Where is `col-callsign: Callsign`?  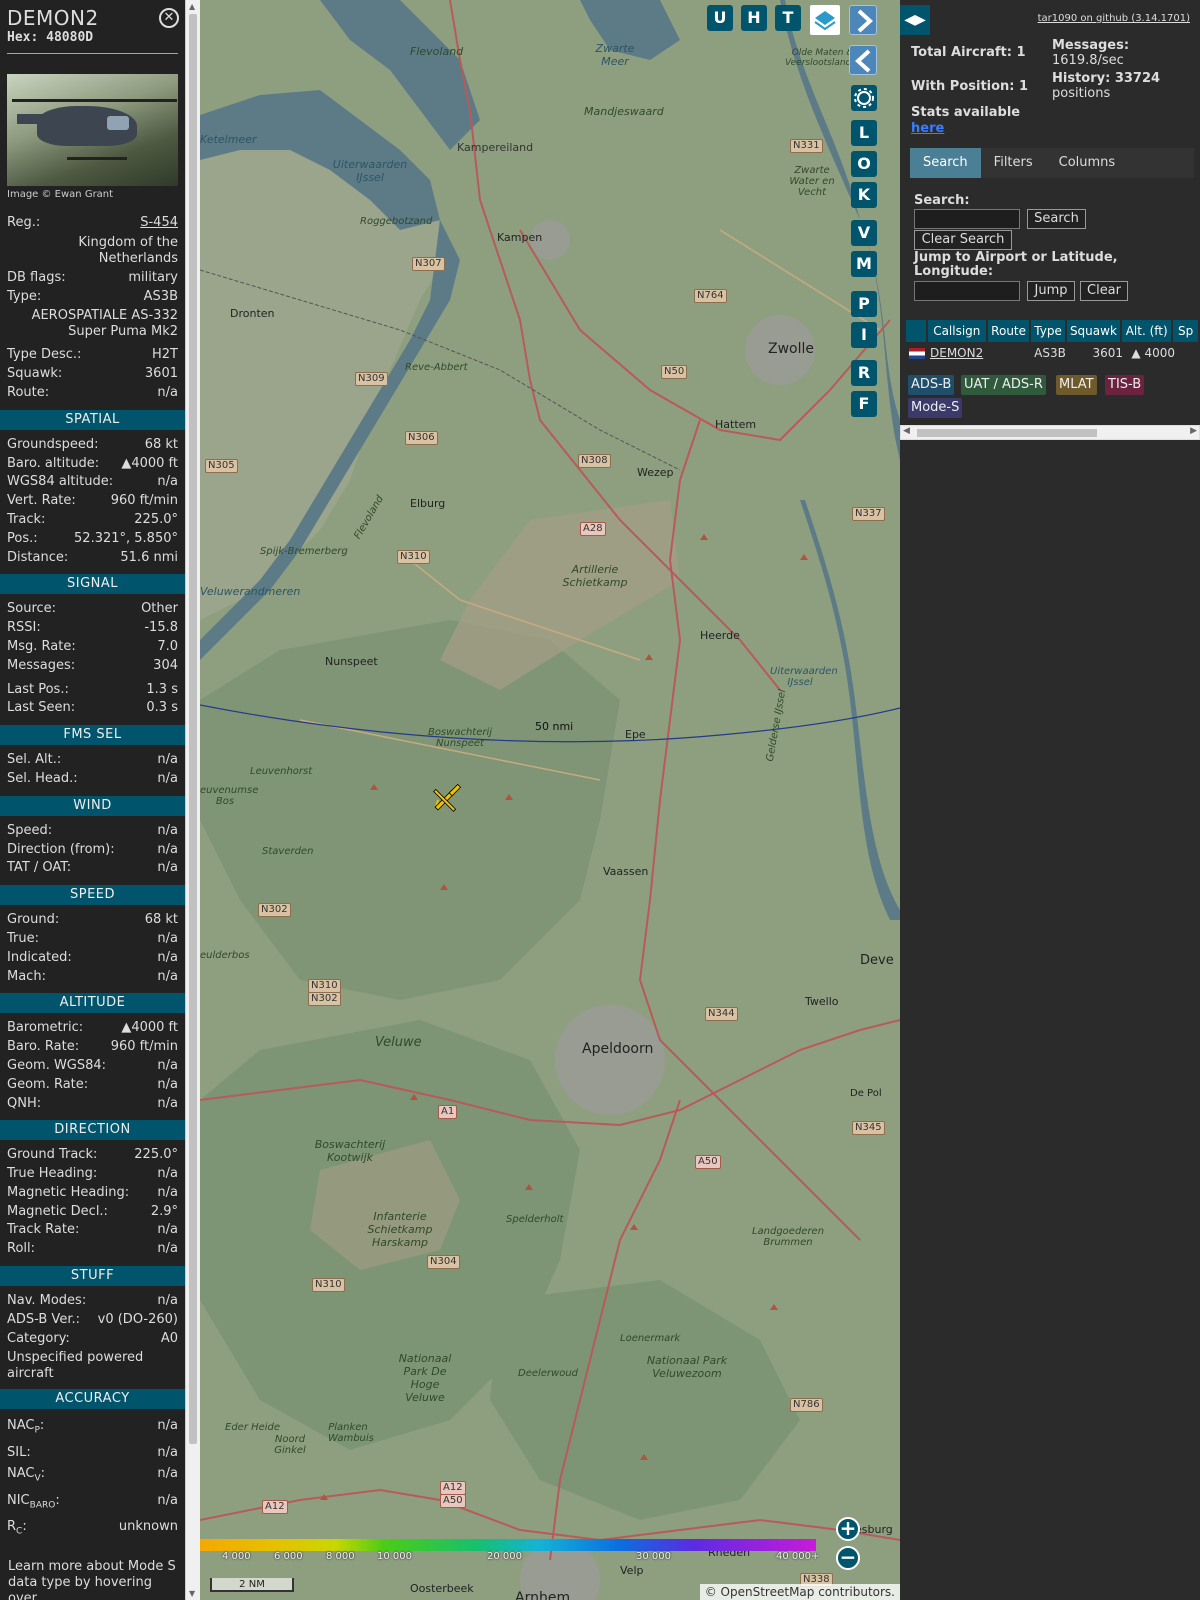
col-callsign: Callsign is located at coordinates (956, 331).